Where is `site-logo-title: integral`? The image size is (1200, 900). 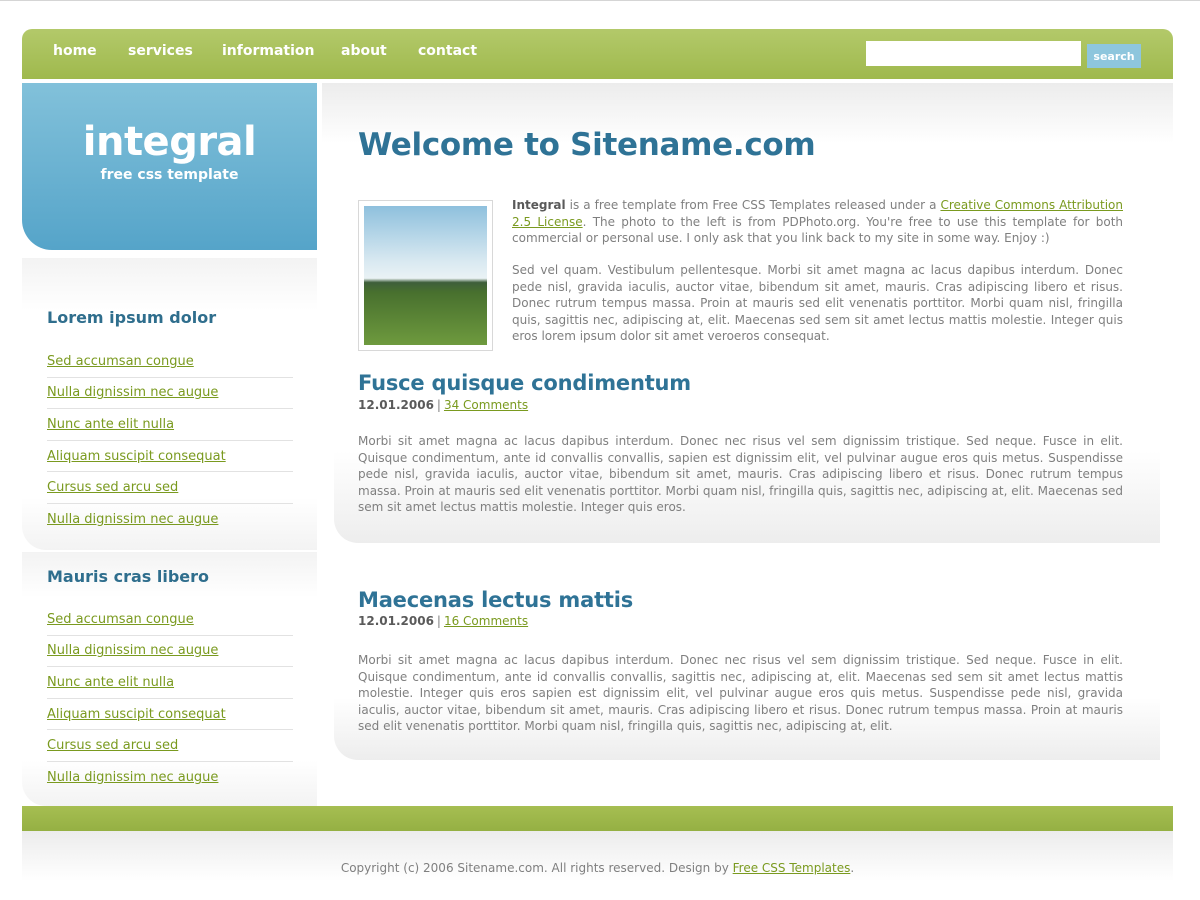 site-logo-title: integral is located at coordinates (169, 142).